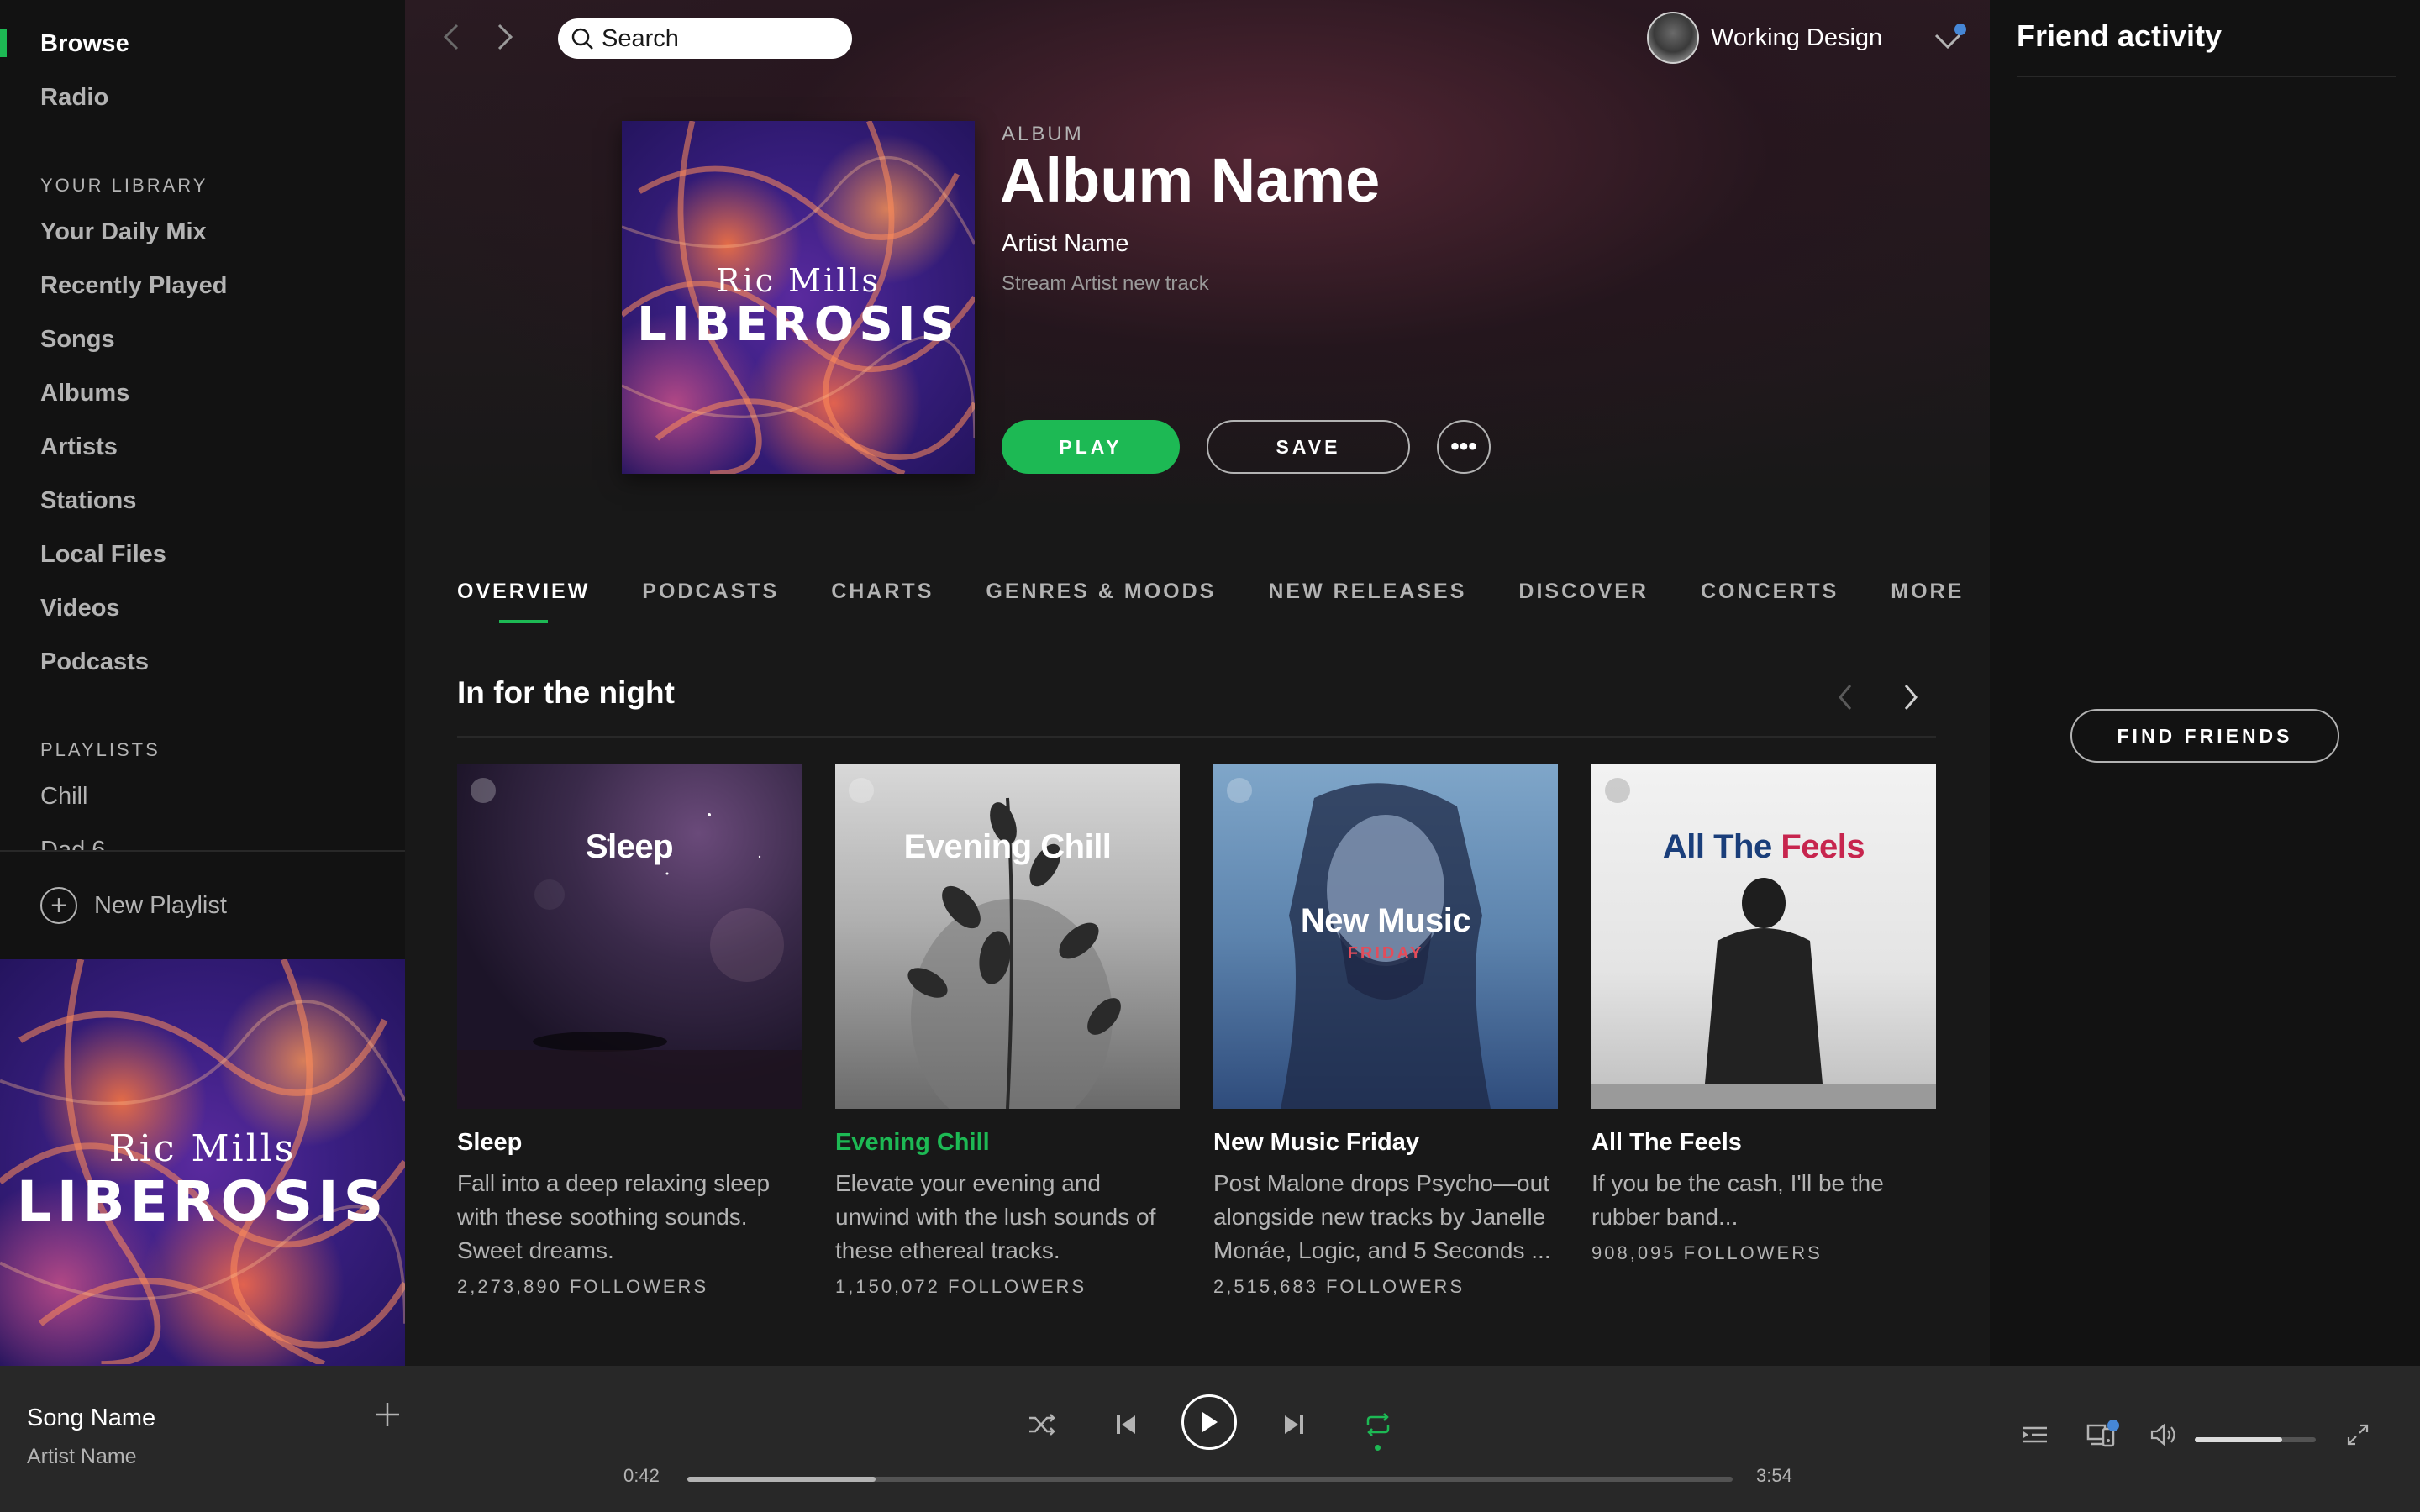 The image size is (2420, 1512). I want to click on add-to-library-button, so click(387, 1417).